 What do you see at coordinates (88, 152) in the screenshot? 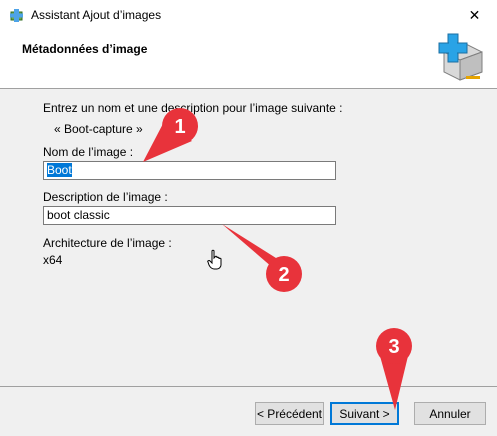
I see `name-label: Nom de l’image :` at bounding box center [88, 152].